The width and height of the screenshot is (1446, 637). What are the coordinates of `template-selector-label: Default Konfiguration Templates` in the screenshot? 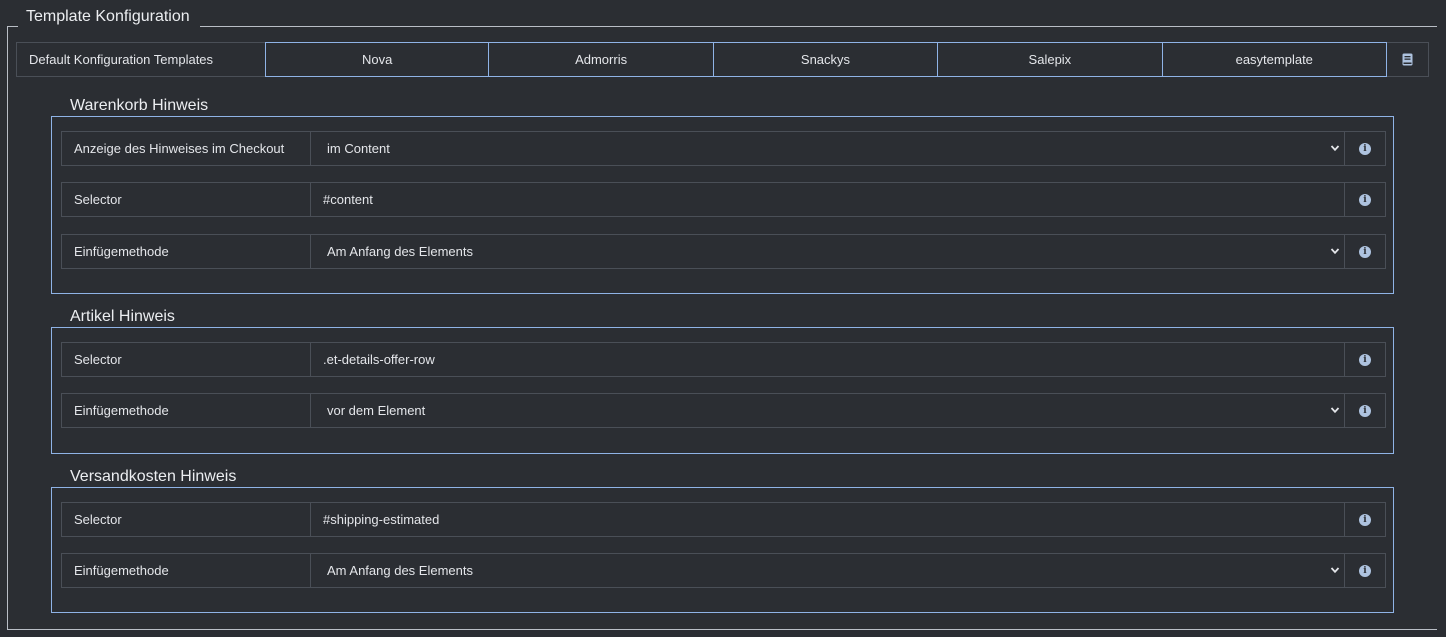 It's located at (140, 59).